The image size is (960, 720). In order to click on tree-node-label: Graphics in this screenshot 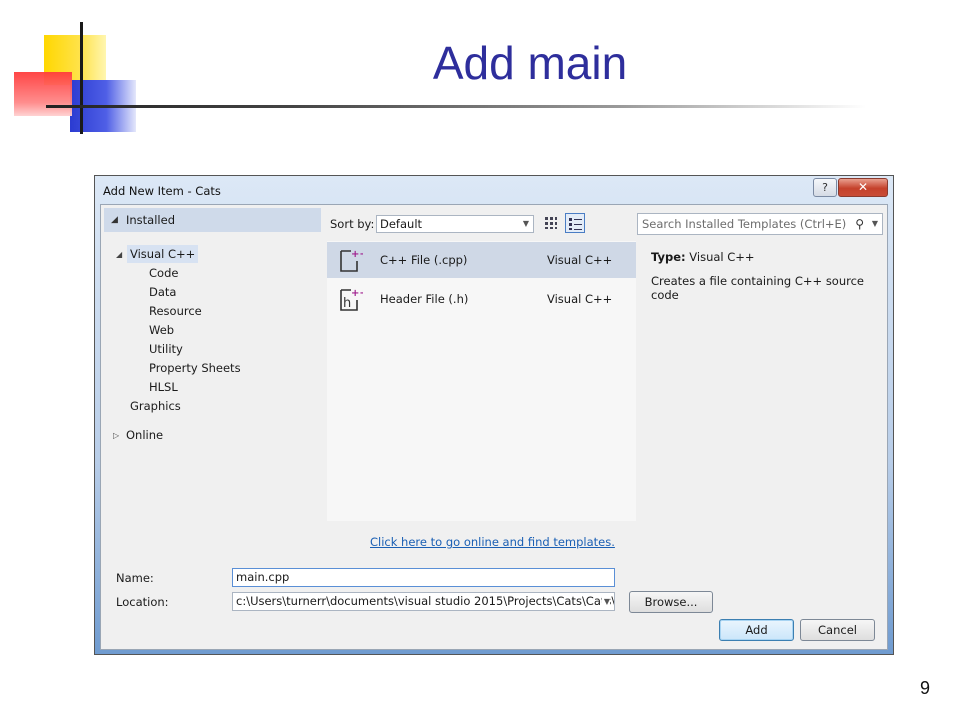, I will do `click(155, 406)`.